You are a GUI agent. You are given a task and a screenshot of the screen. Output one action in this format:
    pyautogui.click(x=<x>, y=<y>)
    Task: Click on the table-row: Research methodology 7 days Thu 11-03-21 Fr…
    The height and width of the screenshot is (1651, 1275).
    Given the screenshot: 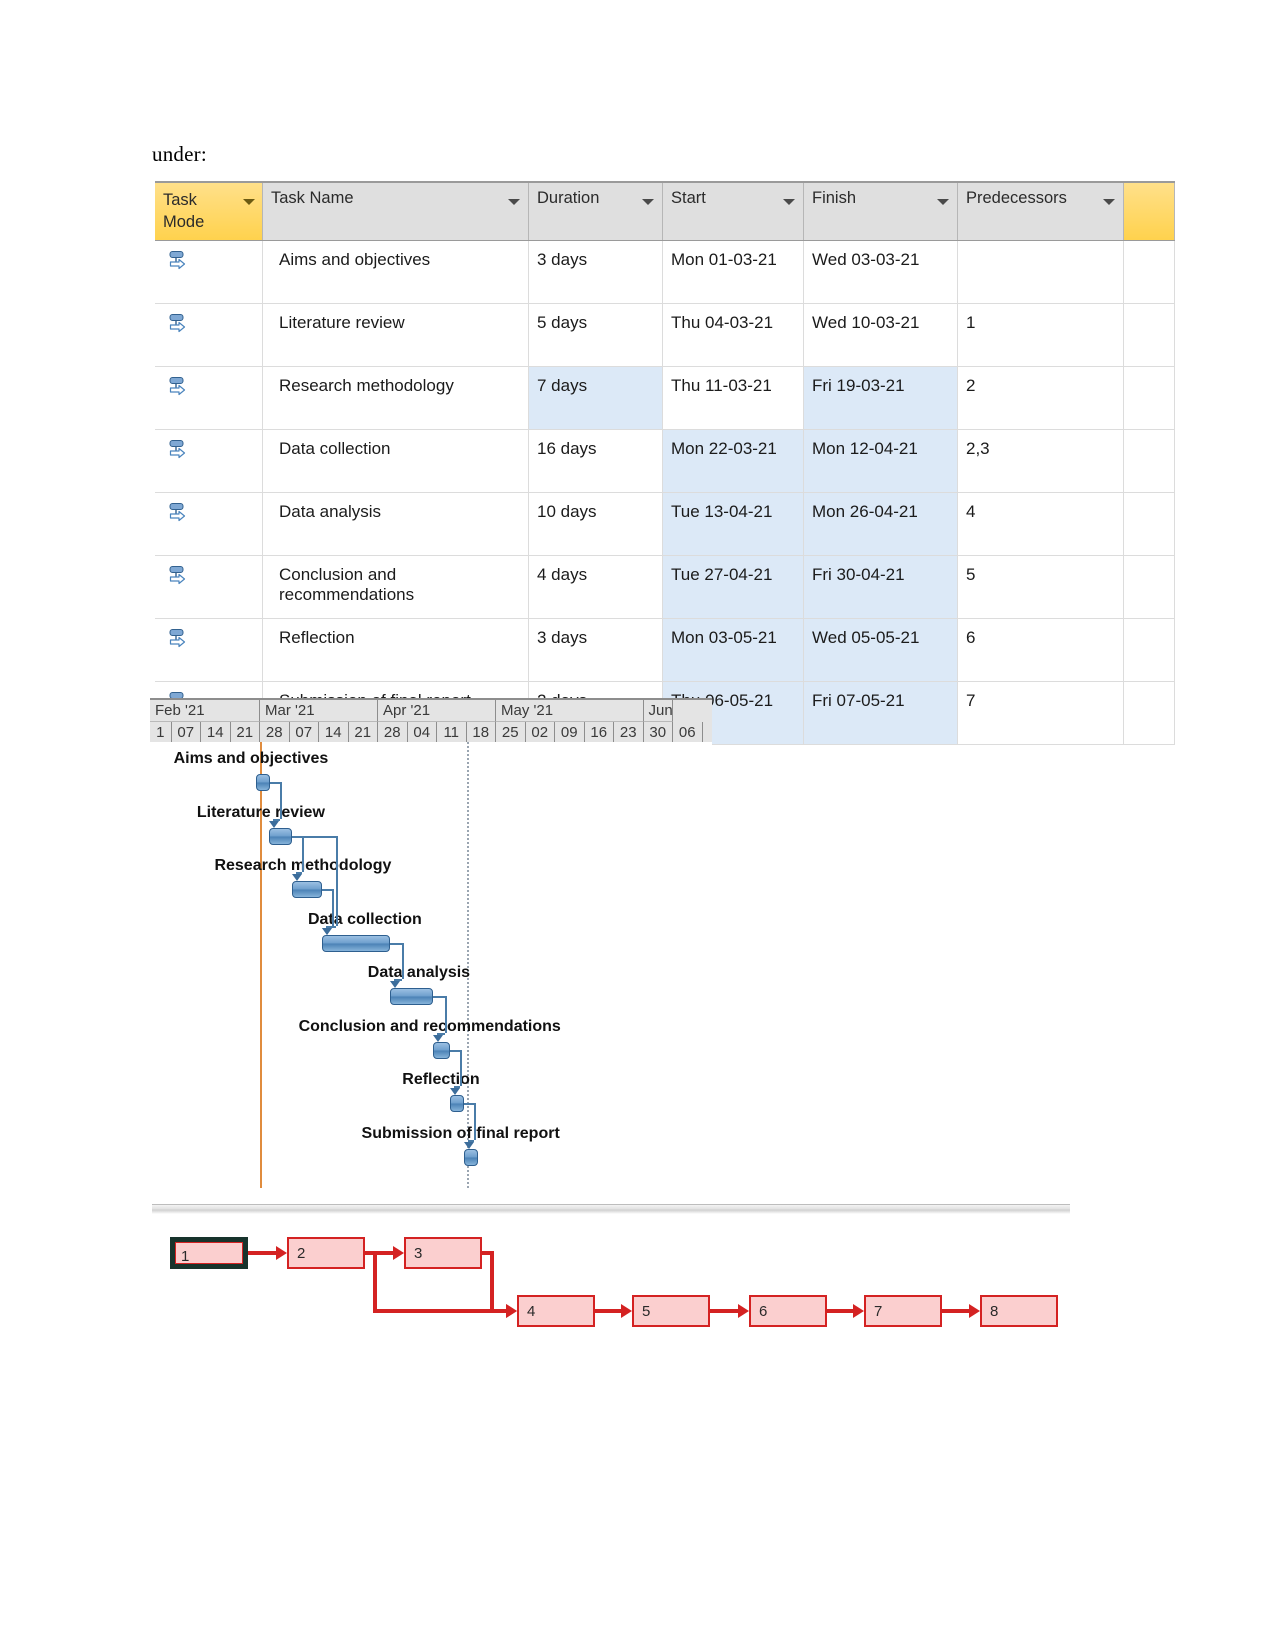 What is the action you would take?
    pyautogui.click(x=665, y=398)
    